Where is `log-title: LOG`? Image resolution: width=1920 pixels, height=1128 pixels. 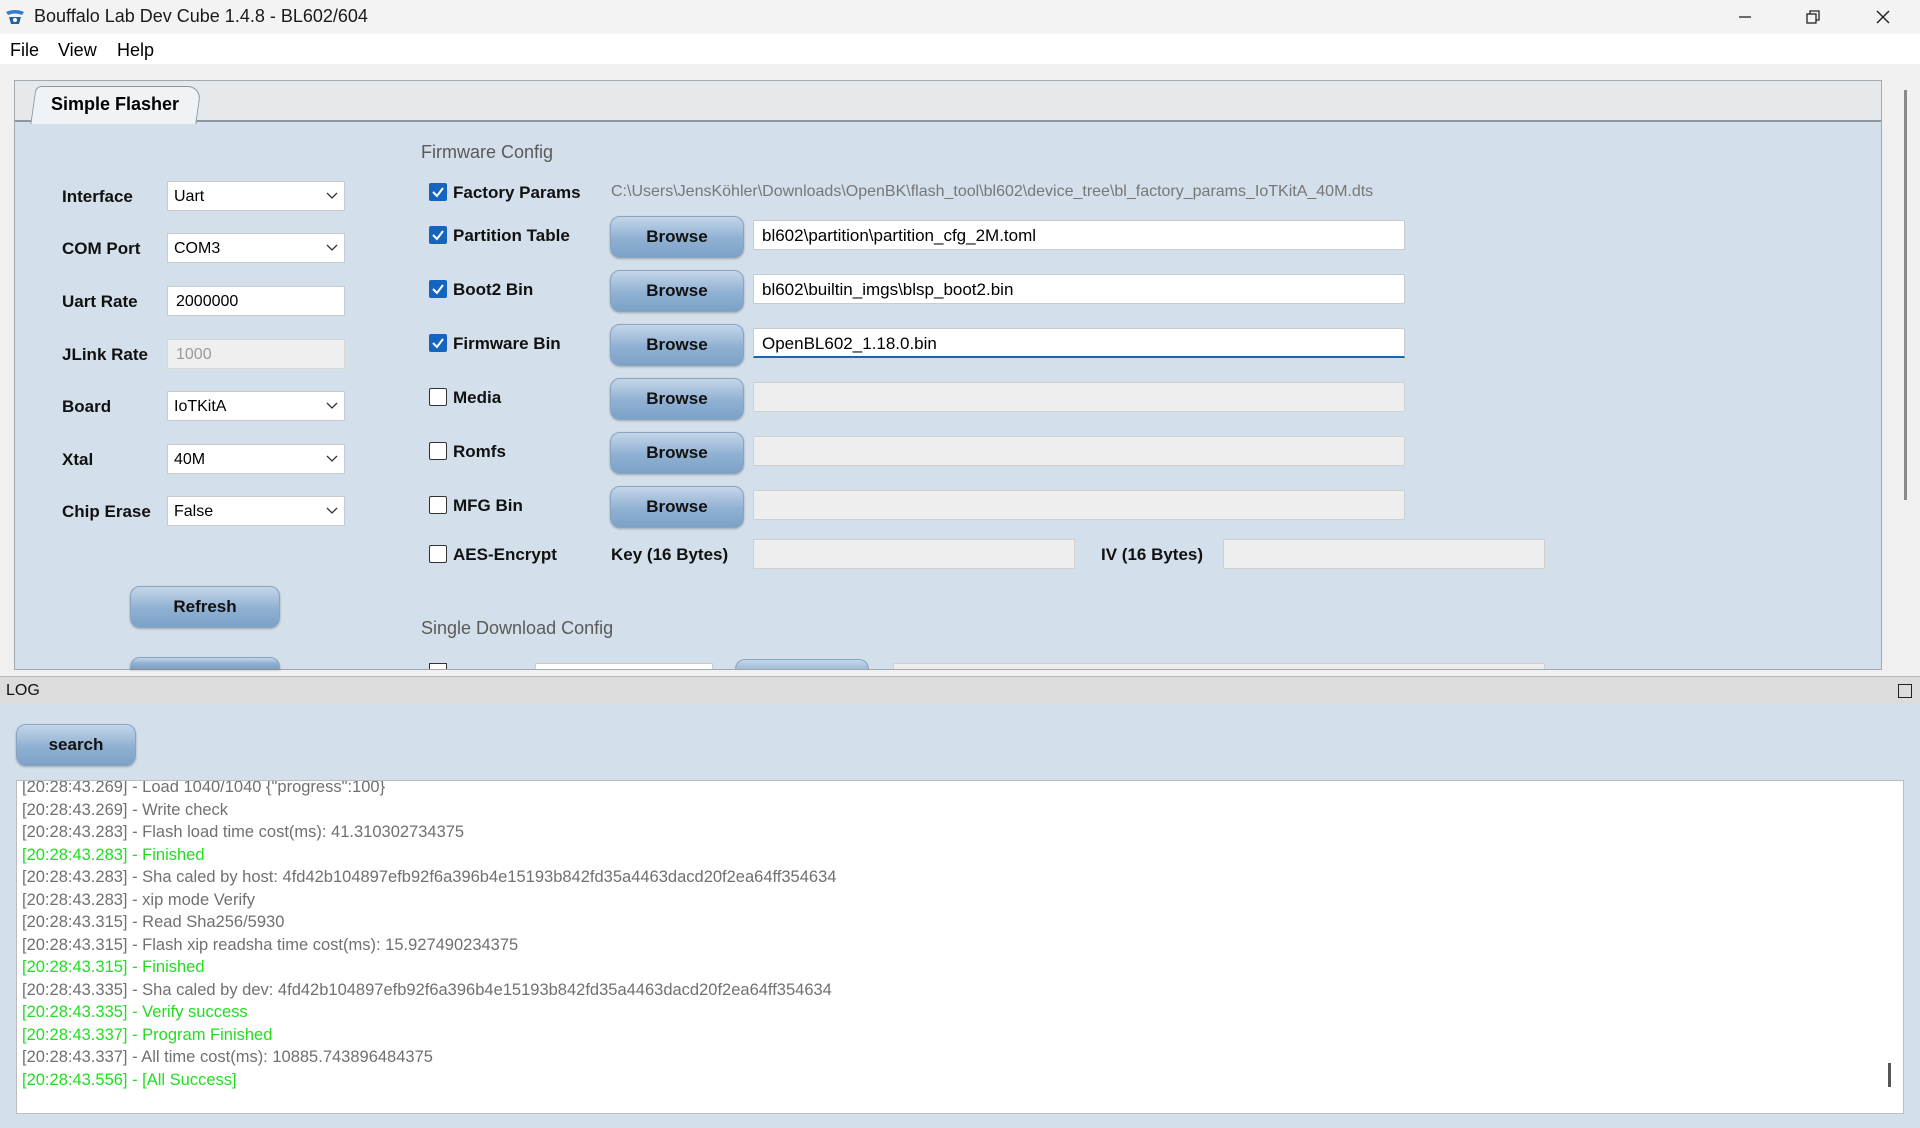 log-title: LOG is located at coordinates (23, 690).